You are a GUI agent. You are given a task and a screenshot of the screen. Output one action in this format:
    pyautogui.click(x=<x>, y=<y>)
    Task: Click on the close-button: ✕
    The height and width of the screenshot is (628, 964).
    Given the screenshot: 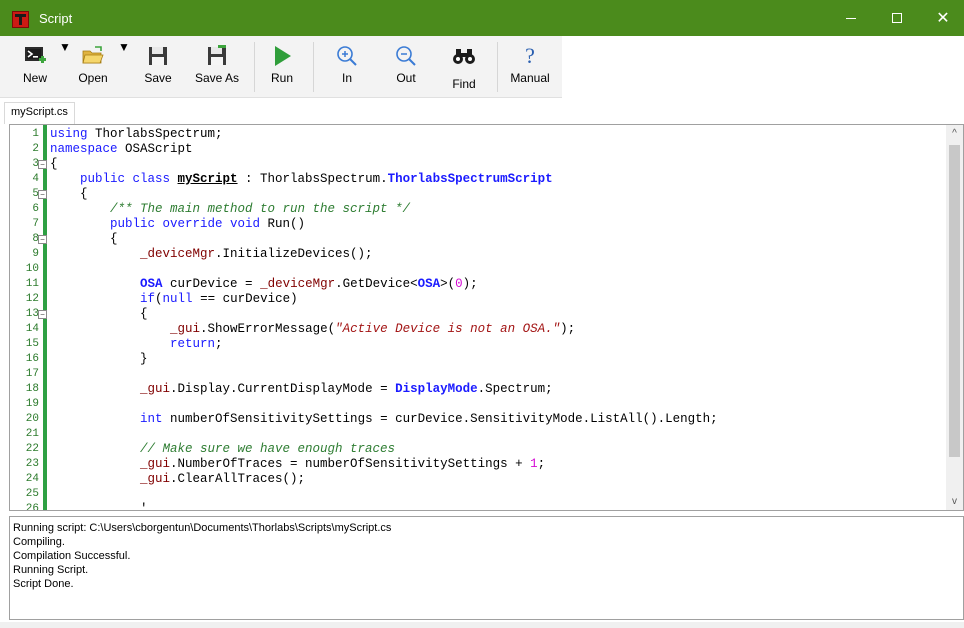 What is the action you would take?
    pyautogui.click(x=942, y=18)
    